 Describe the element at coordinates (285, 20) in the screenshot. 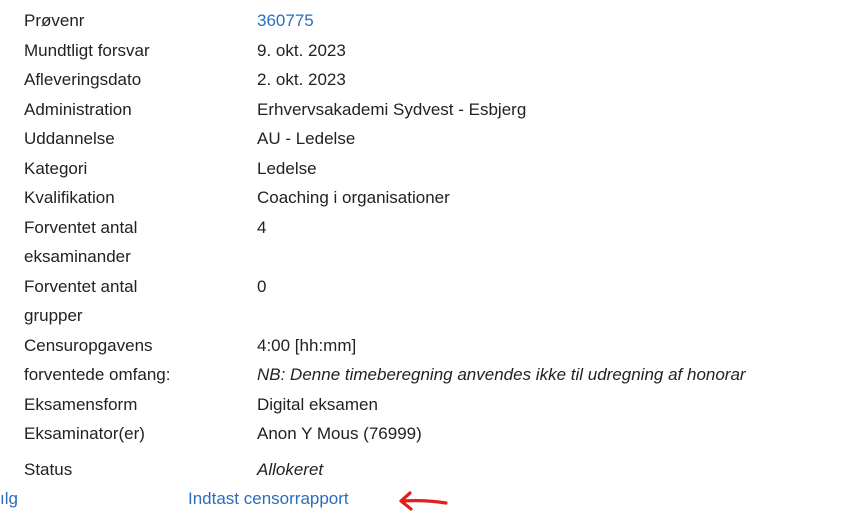

I see `proevenr-link: 360775` at that location.